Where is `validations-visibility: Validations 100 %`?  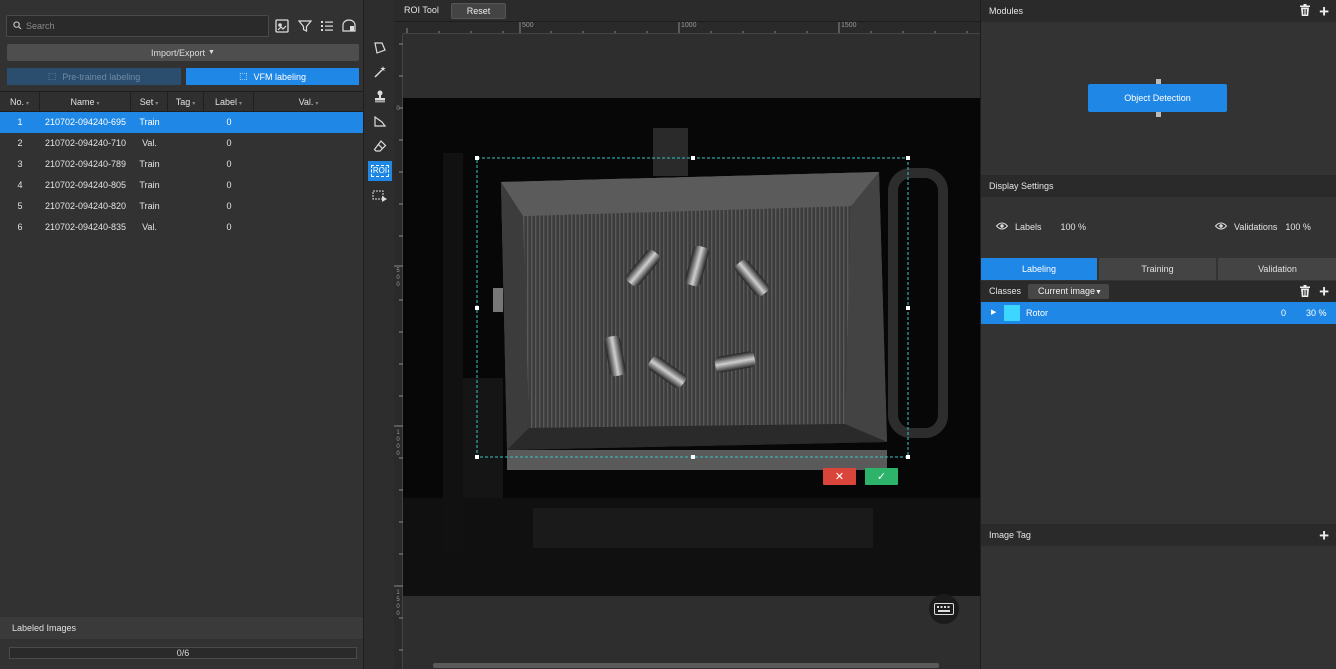 validations-visibility: Validations 100 % is located at coordinates (1262, 227).